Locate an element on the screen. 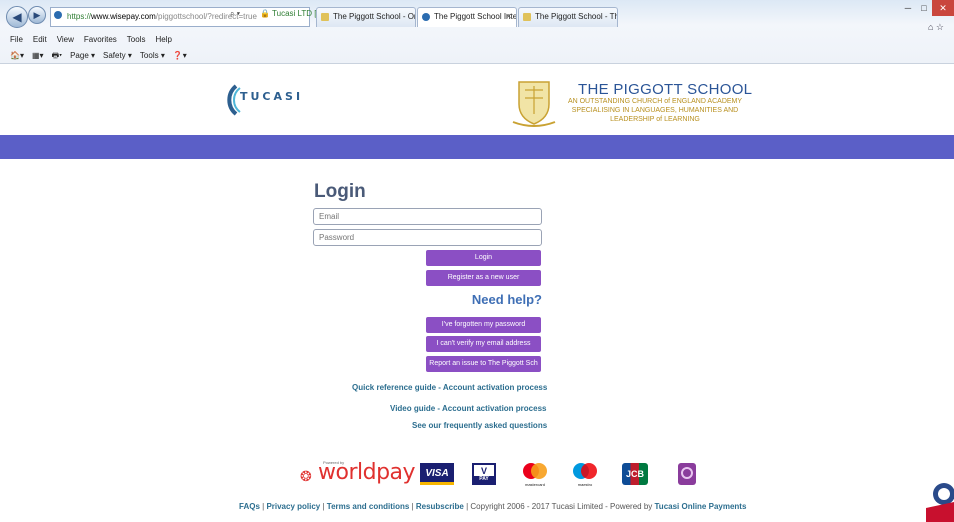 The image size is (954, 522). menu-favorites: Favorites is located at coordinates (100, 39).